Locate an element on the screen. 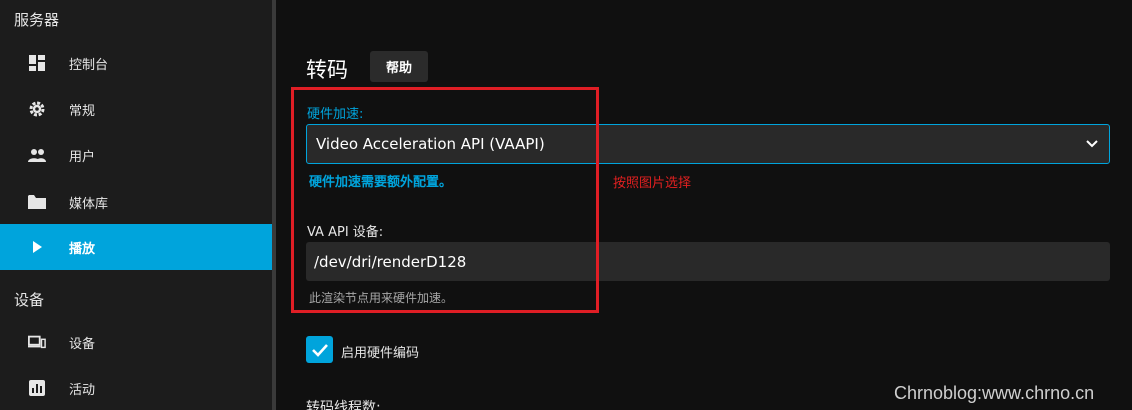 This screenshot has height=410, width=1132. annotation-text: 按照图片选择 is located at coordinates (652, 183).